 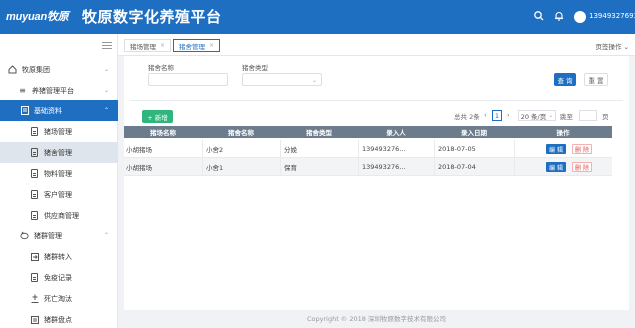 What do you see at coordinates (255, 68) in the screenshot?
I see `pigpen-type-label: 猪舍类型` at bounding box center [255, 68].